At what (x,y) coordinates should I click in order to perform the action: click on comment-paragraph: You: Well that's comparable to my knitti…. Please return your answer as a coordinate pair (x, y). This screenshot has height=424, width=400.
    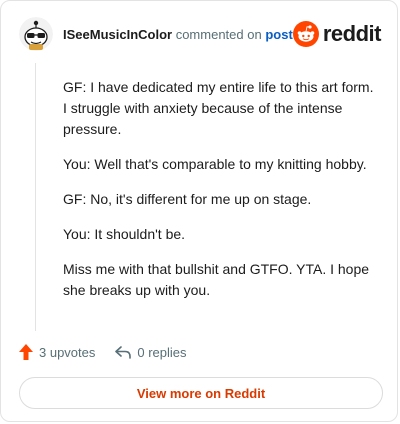
    Looking at the image, I should click on (215, 164).